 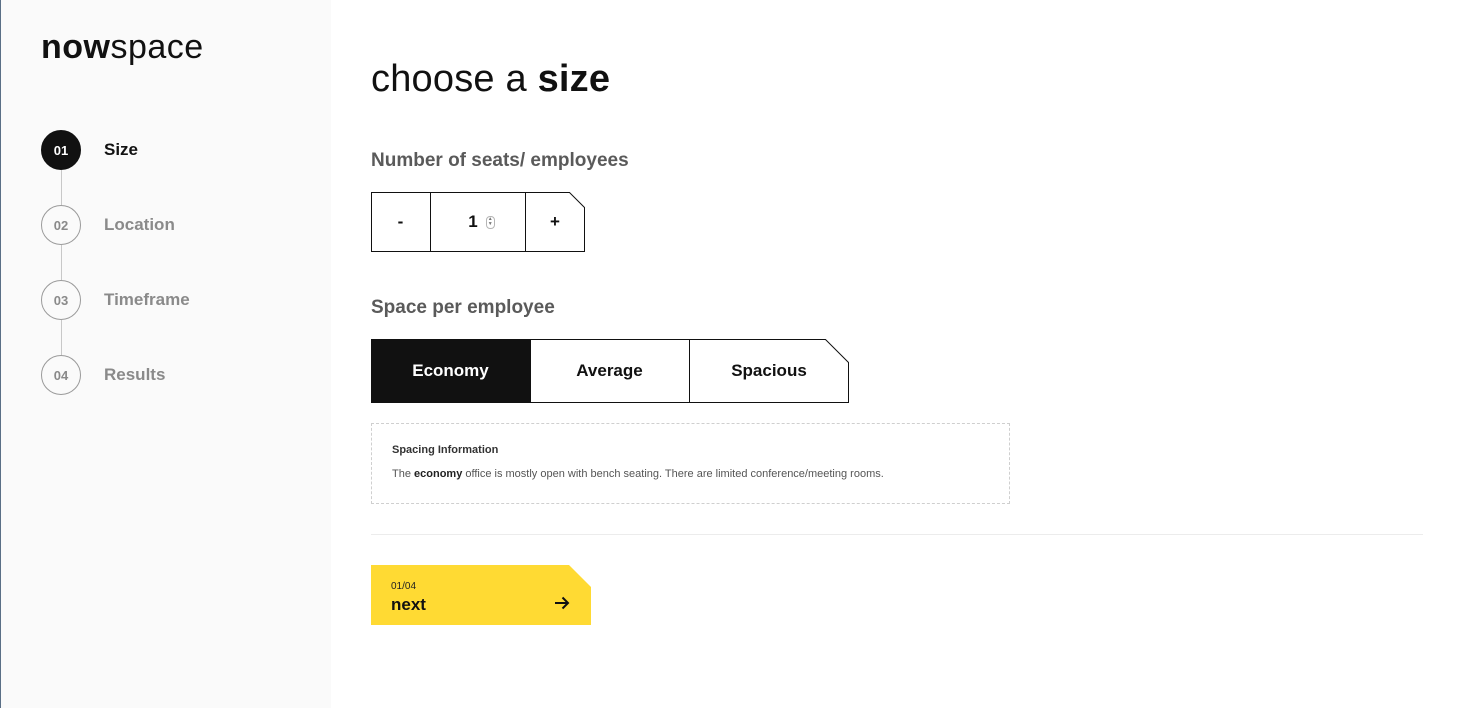 I want to click on step-number: 01, so click(x=61, y=150).